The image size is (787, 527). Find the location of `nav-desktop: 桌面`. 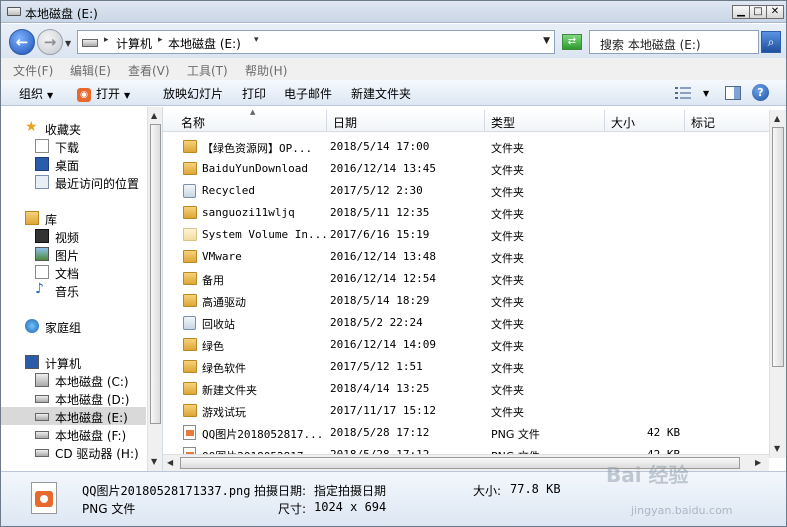

nav-desktop: 桌面 is located at coordinates (73, 164).